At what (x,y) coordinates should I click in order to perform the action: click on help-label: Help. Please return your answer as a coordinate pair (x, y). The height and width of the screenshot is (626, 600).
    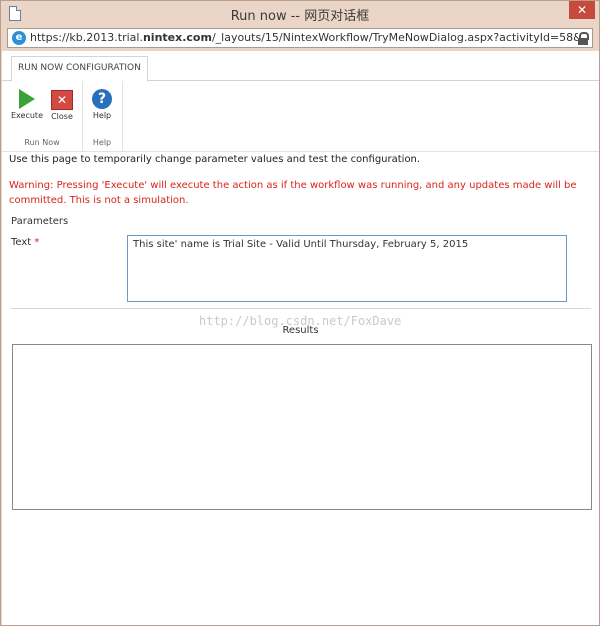
    Looking at the image, I should click on (102, 115).